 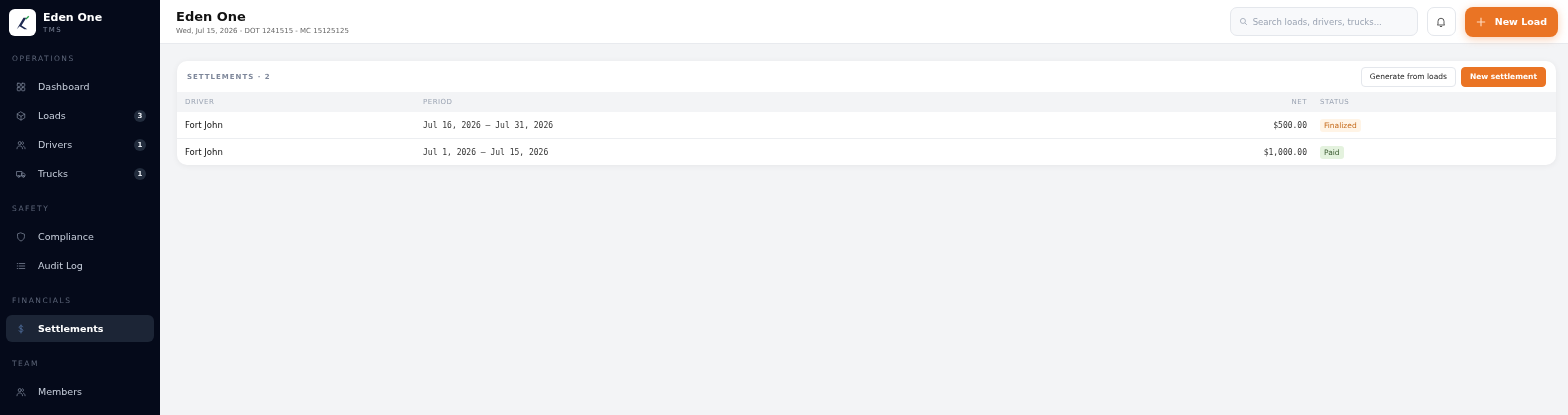 What do you see at coordinates (211, 16) in the screenshot?
I see `page-title: Eden One` at bounding box center [211, 16].